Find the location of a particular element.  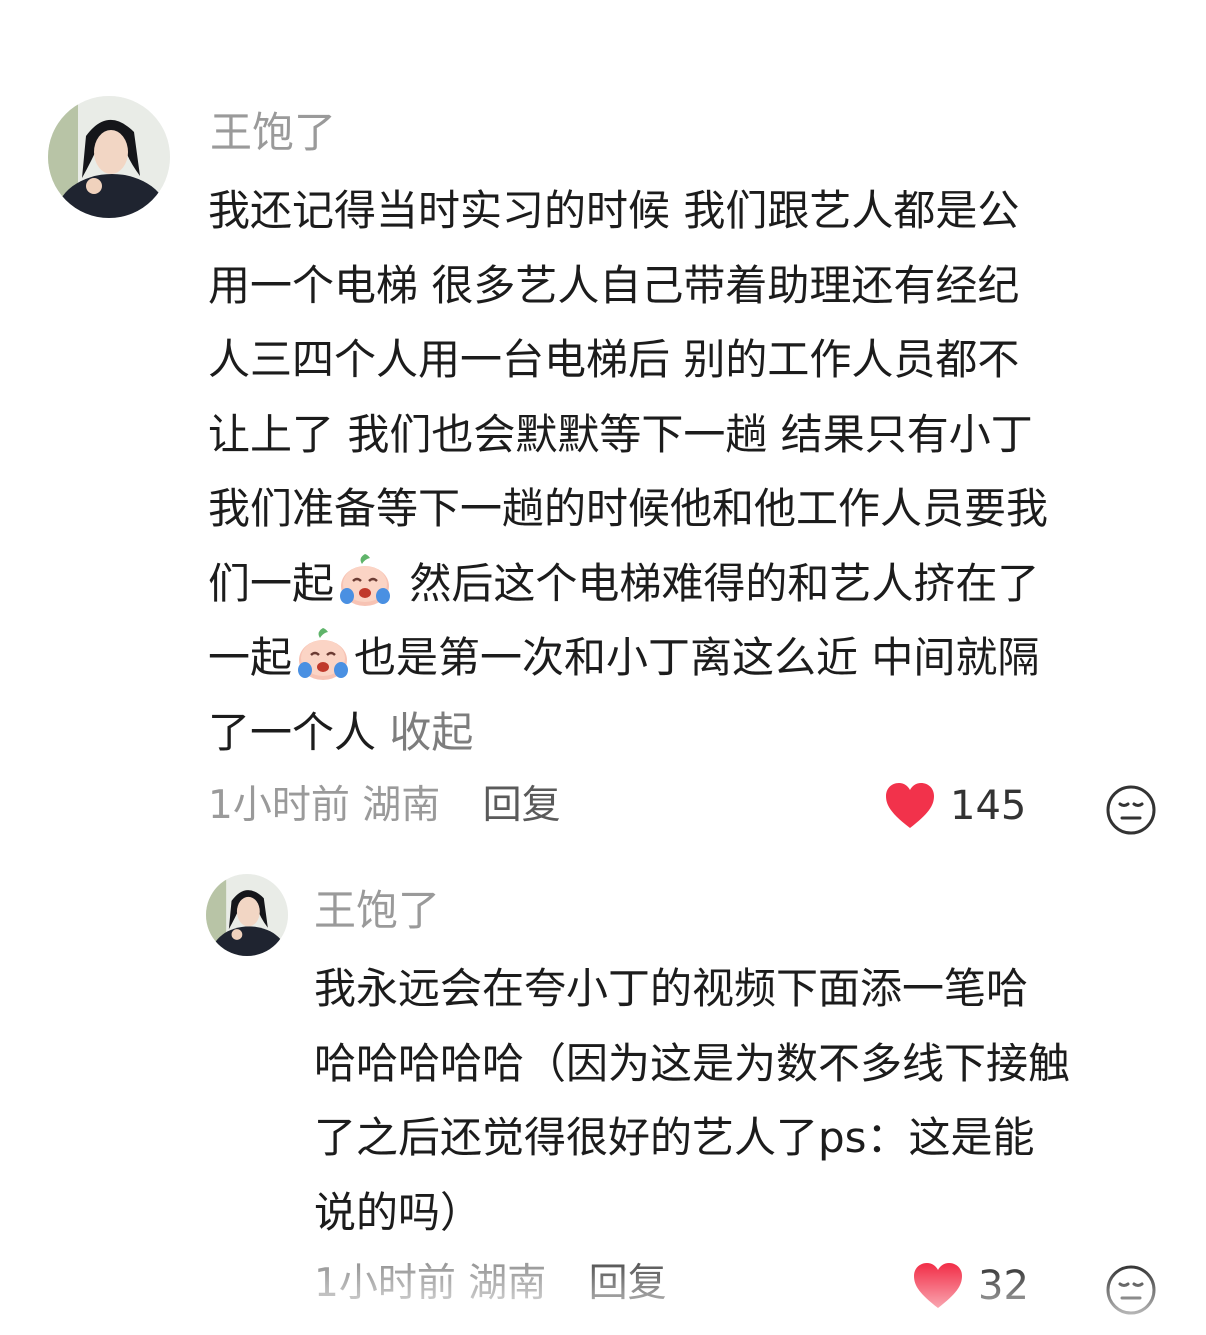

reply-line: 说的吗） is located at coordinates (398, 1212).